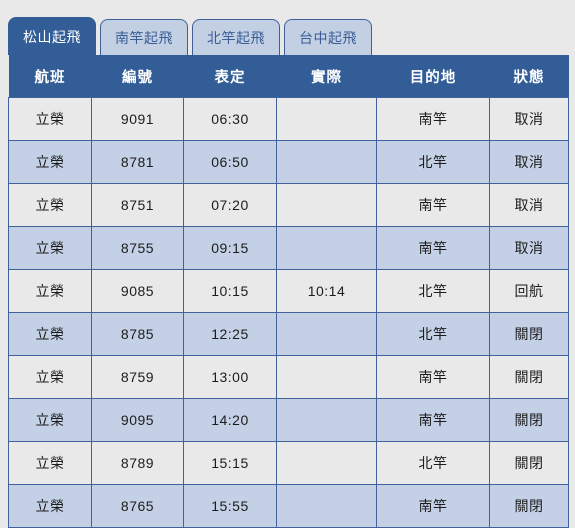 Image resolution: width=575 pixels, height=528 pixels. Describe the element at coordinates (230, 334) in the screenshot. I see `cell-scheduled: 12:25` at that location.